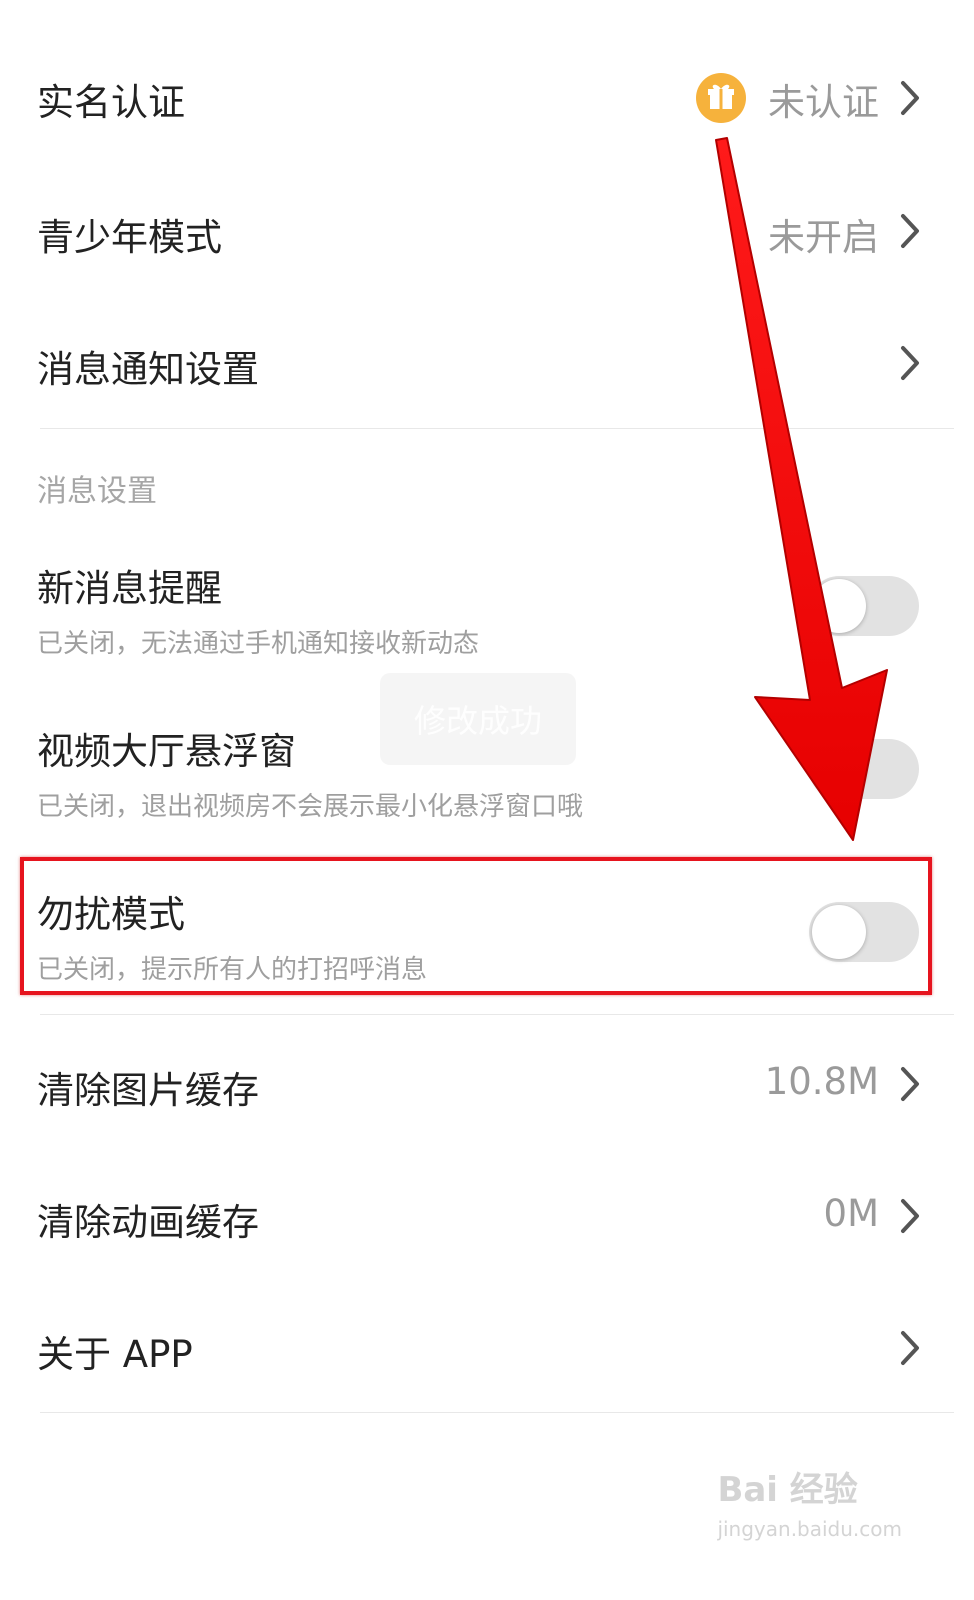  What do you see at coordinates (487, 261) in the screenshot?
I see `teen-mode-row: 青少年模式 未开启` at bounding box center [487, 261].